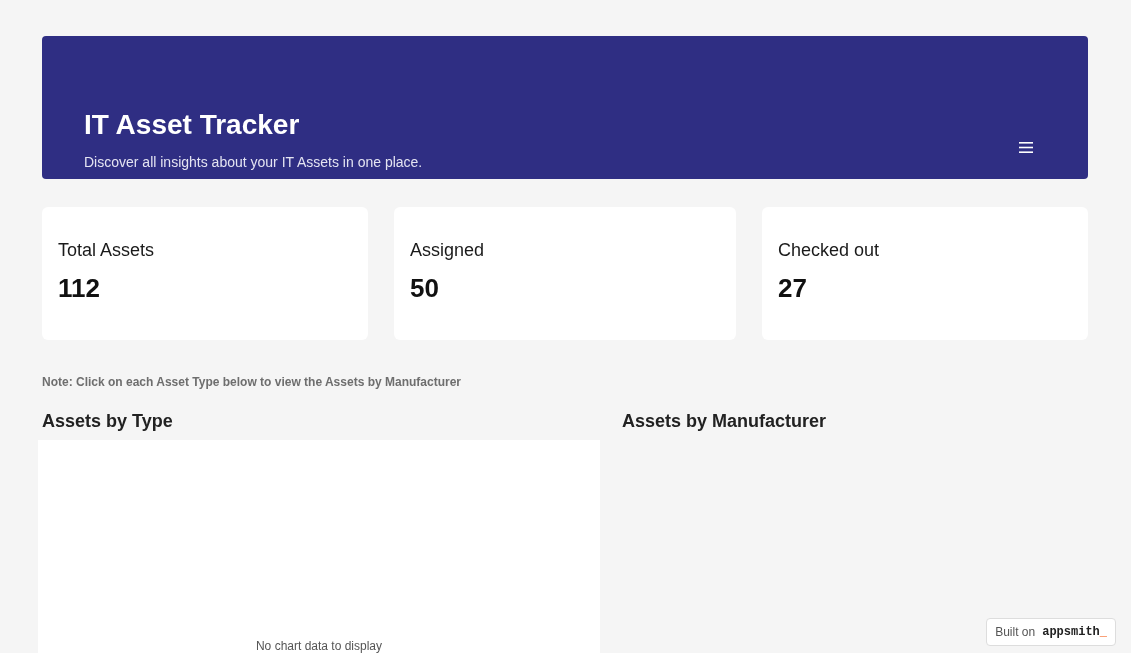 The image size is (1131, 653). Describe the element at coordinates (1051, 632) in the screenshot. I see `built-on-link: Built on appsmith_` at that location.